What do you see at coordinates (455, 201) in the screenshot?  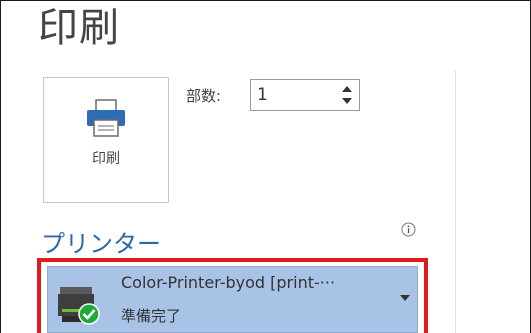 I see `panel-divider` at bounding box center [455, 201].